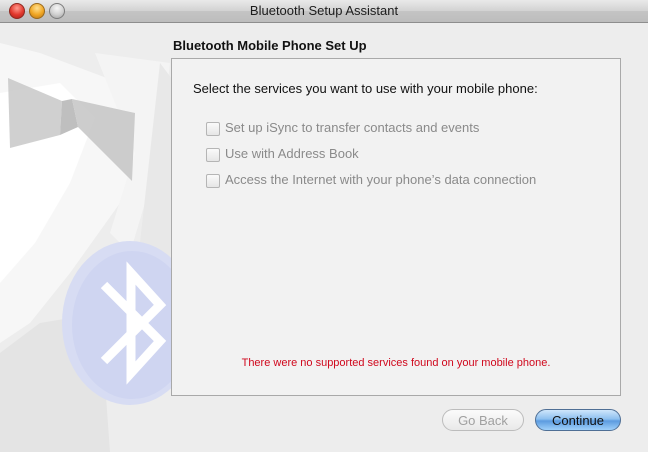  I want to click on internet-checkbox, so click(213, 181).